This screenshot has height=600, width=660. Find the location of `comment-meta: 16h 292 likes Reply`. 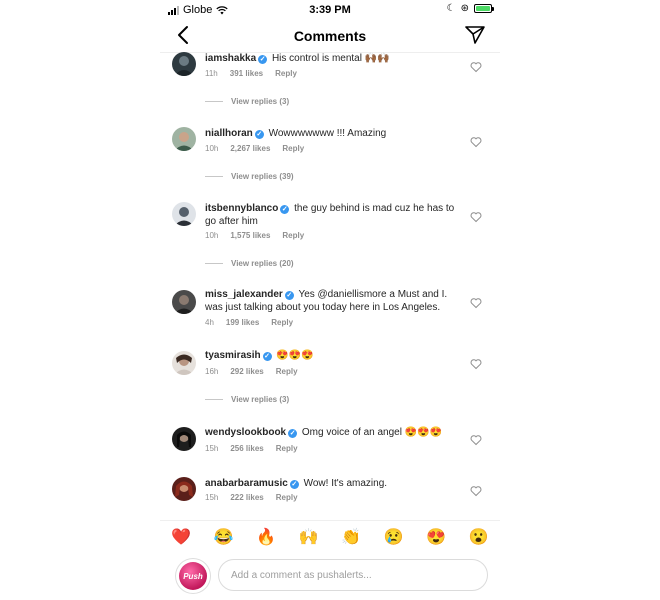

comment-meta: 16h 292 likes Reply is located at coordinates (251, 371).